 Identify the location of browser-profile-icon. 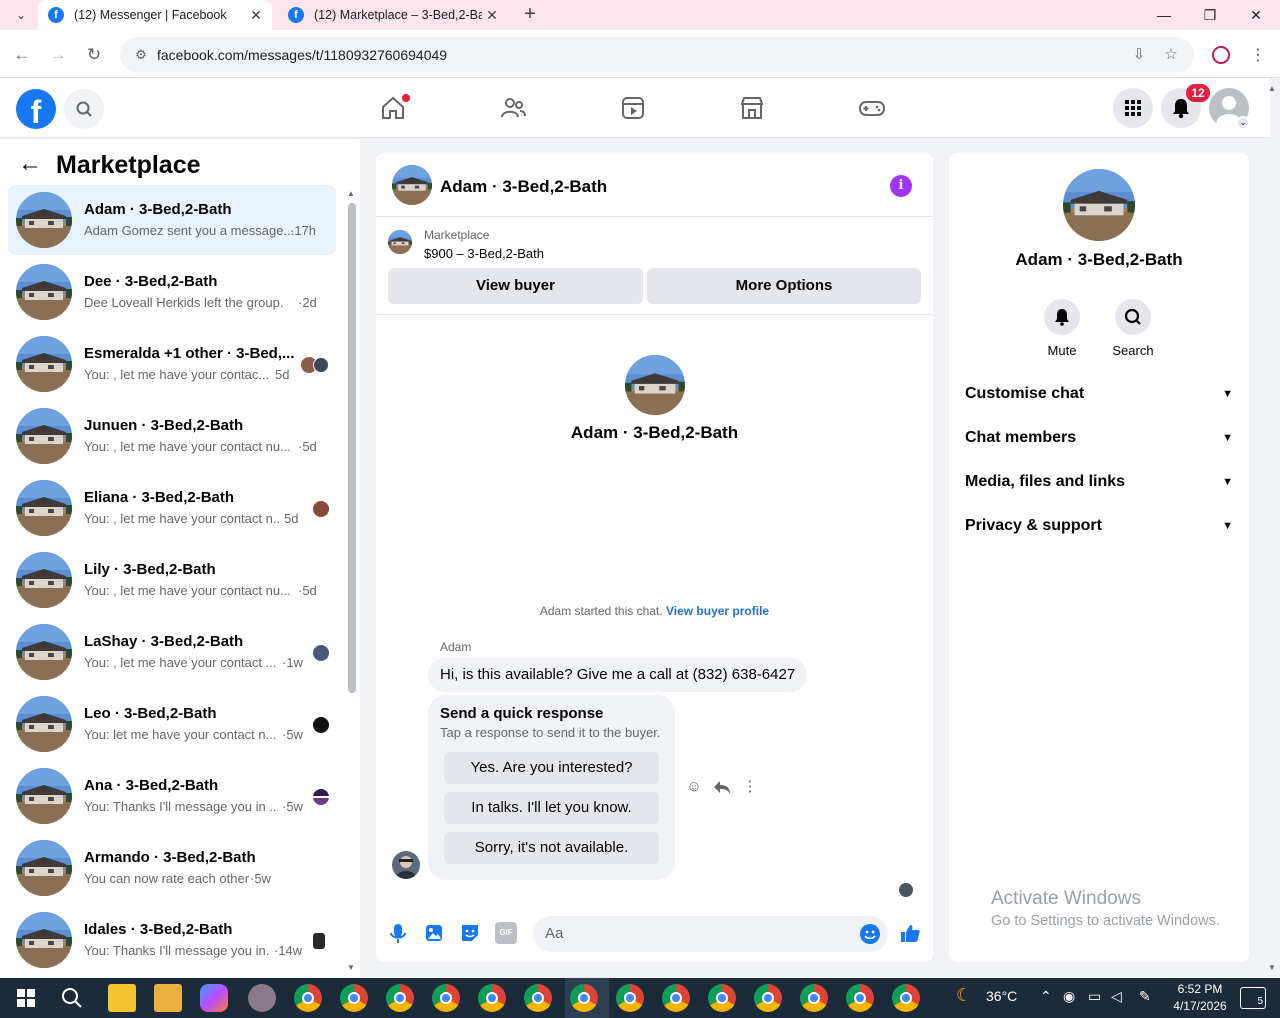
(1221, 55).